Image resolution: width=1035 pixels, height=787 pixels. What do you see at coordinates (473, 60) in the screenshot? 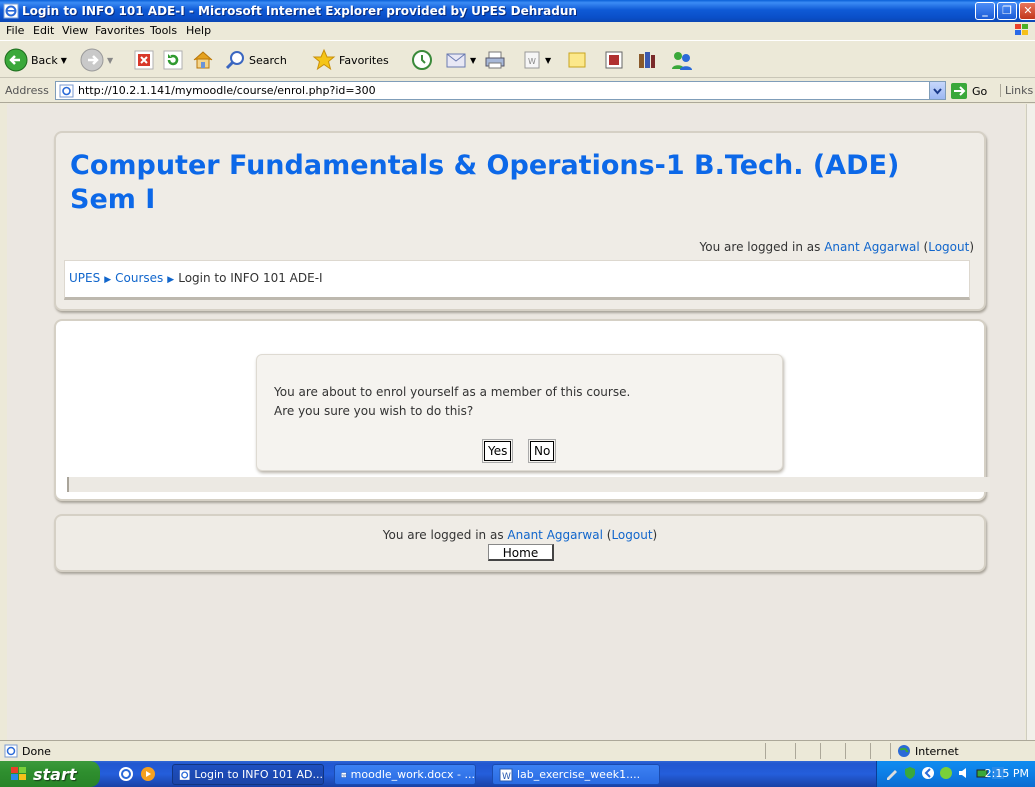
I see `mail-dropdown-icon: ▼` at bounding box center [473, 60].